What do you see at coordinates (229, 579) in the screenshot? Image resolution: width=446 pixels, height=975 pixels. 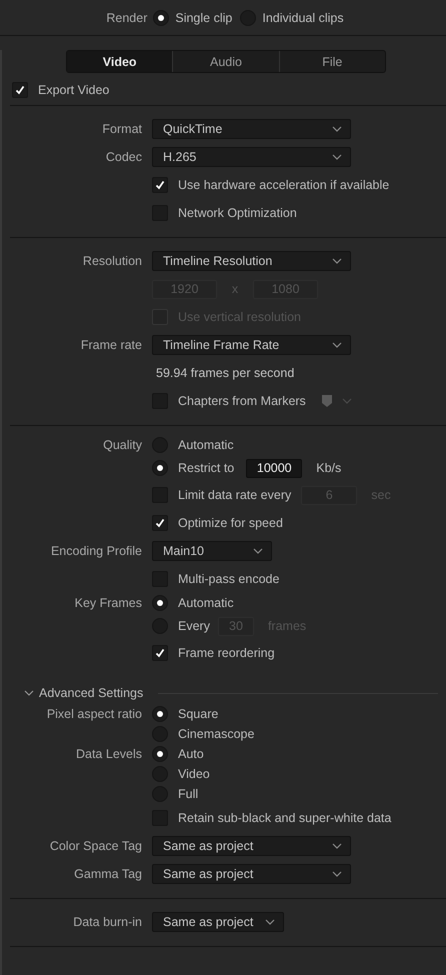 I see `checkbox-label: Multi-pass encode` at bounding box center [229, 579].